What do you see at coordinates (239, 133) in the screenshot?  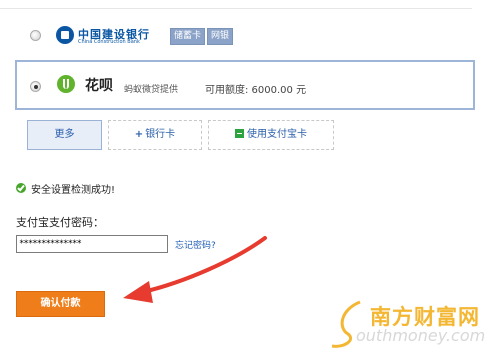 I see `alipay-card-icon` at bounding box center [239, 133].